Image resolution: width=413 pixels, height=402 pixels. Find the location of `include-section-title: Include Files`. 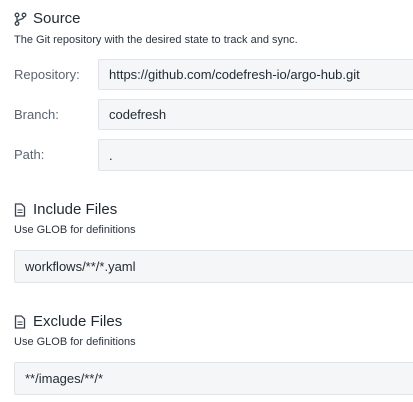

include-section-title: Include Files is located at coordinates (65, 209).